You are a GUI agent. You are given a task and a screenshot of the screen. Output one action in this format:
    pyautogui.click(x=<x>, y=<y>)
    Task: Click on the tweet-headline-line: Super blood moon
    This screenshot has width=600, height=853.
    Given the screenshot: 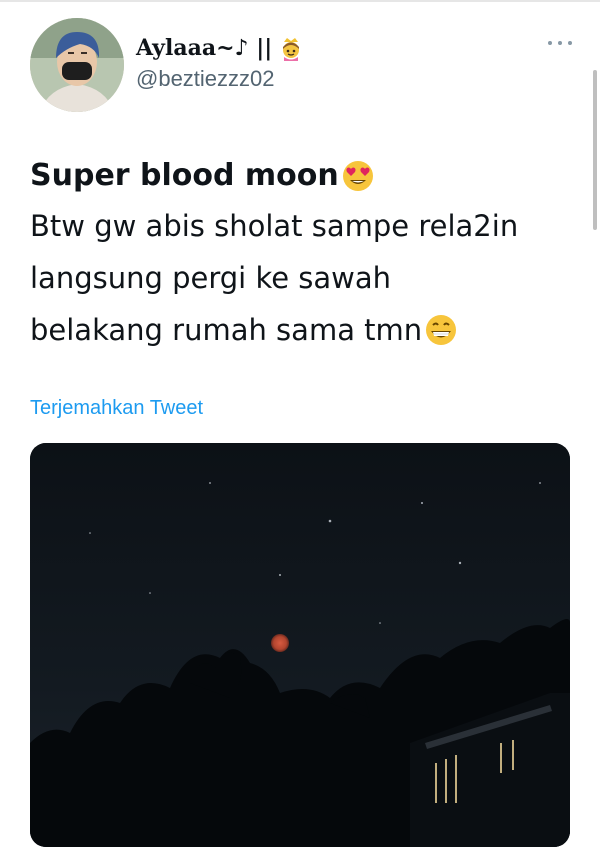 What is the action you would take?
    pyautogui.click(x=300, y=176)
    